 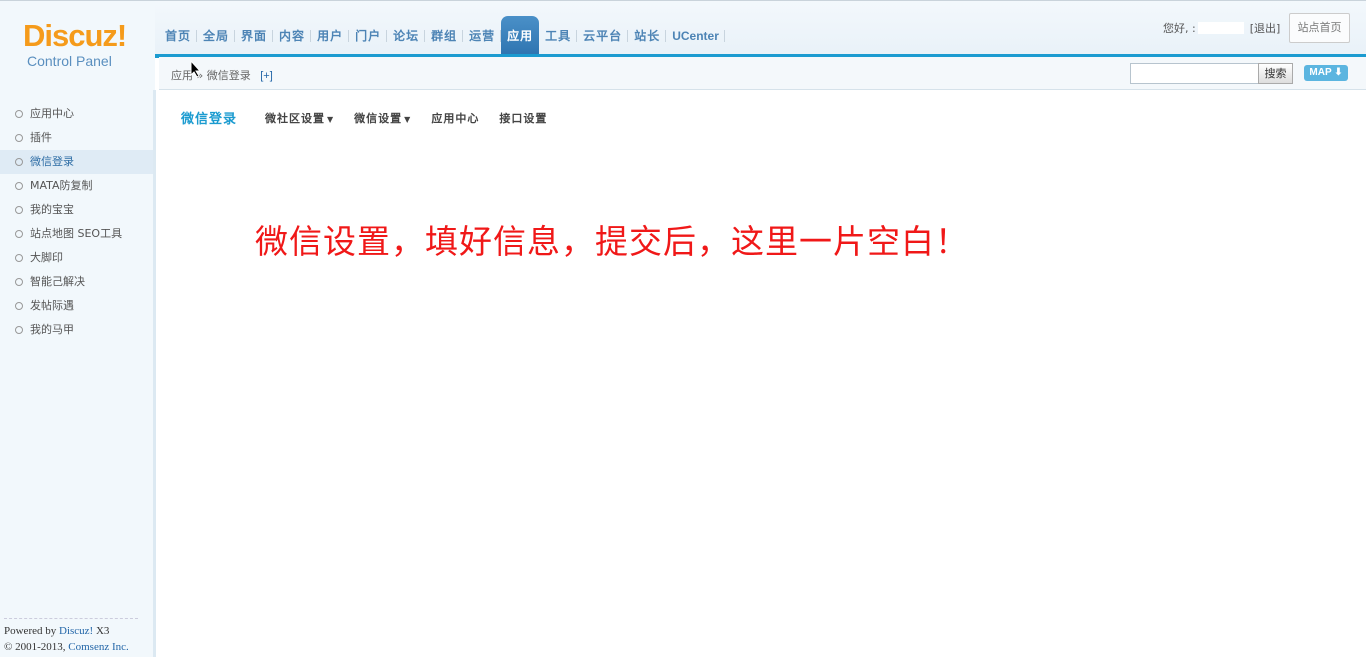 What do you see at coordinates (254, 36) in the screenshot?
I see `nav-item: 界面` at bounding box center [254, 36].